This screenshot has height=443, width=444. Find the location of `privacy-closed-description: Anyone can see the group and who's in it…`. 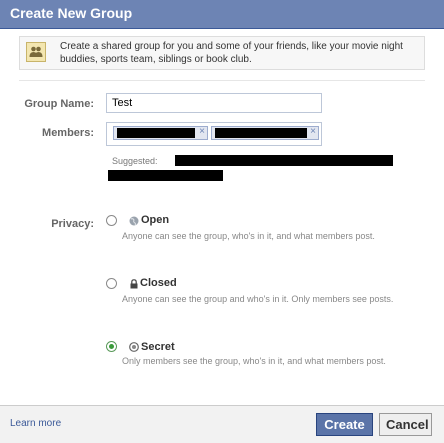

privacy-closed-description: Anyone can see the group and who's in it… is located at coordinates (258, 299).